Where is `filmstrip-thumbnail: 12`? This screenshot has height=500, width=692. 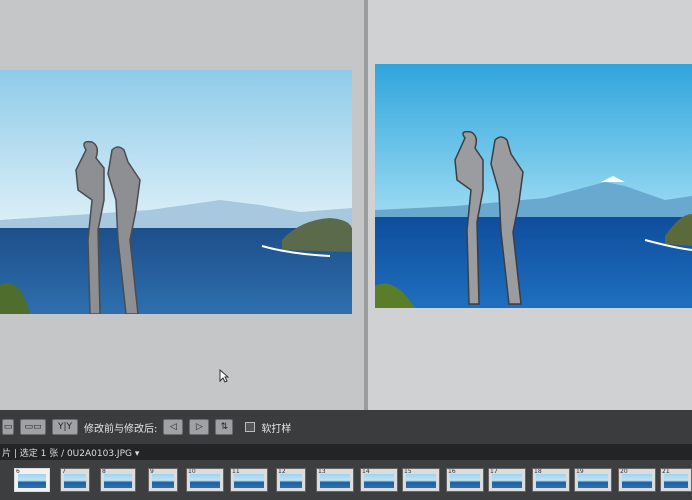
filmstrip-thumbnail: 12 is located at coordinates (291, 480).